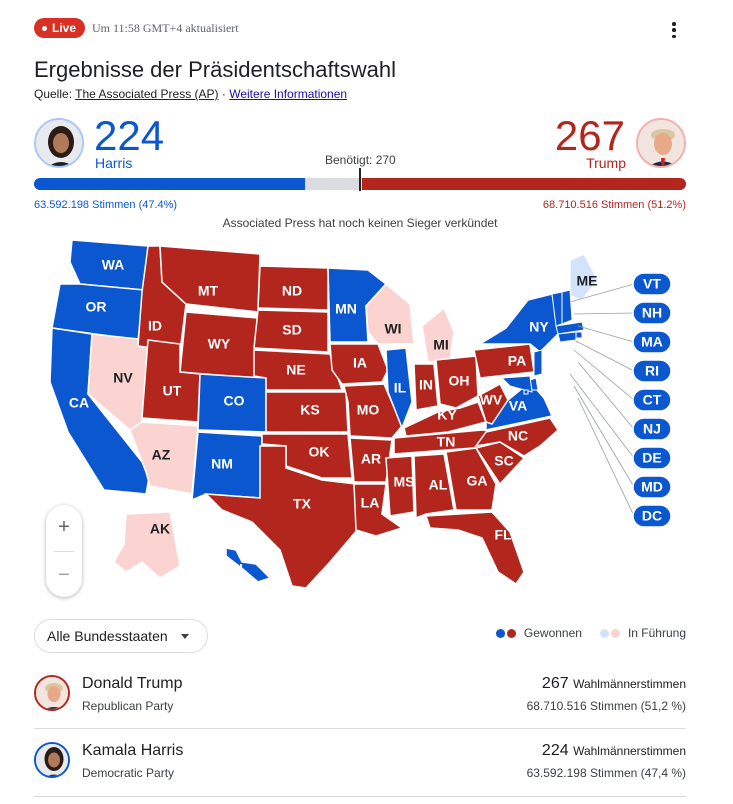 This screenshot has width=733, height=804. I want to click on page-title: Ergebnisse der Präsidentschaftswahl, so click(215, 69).